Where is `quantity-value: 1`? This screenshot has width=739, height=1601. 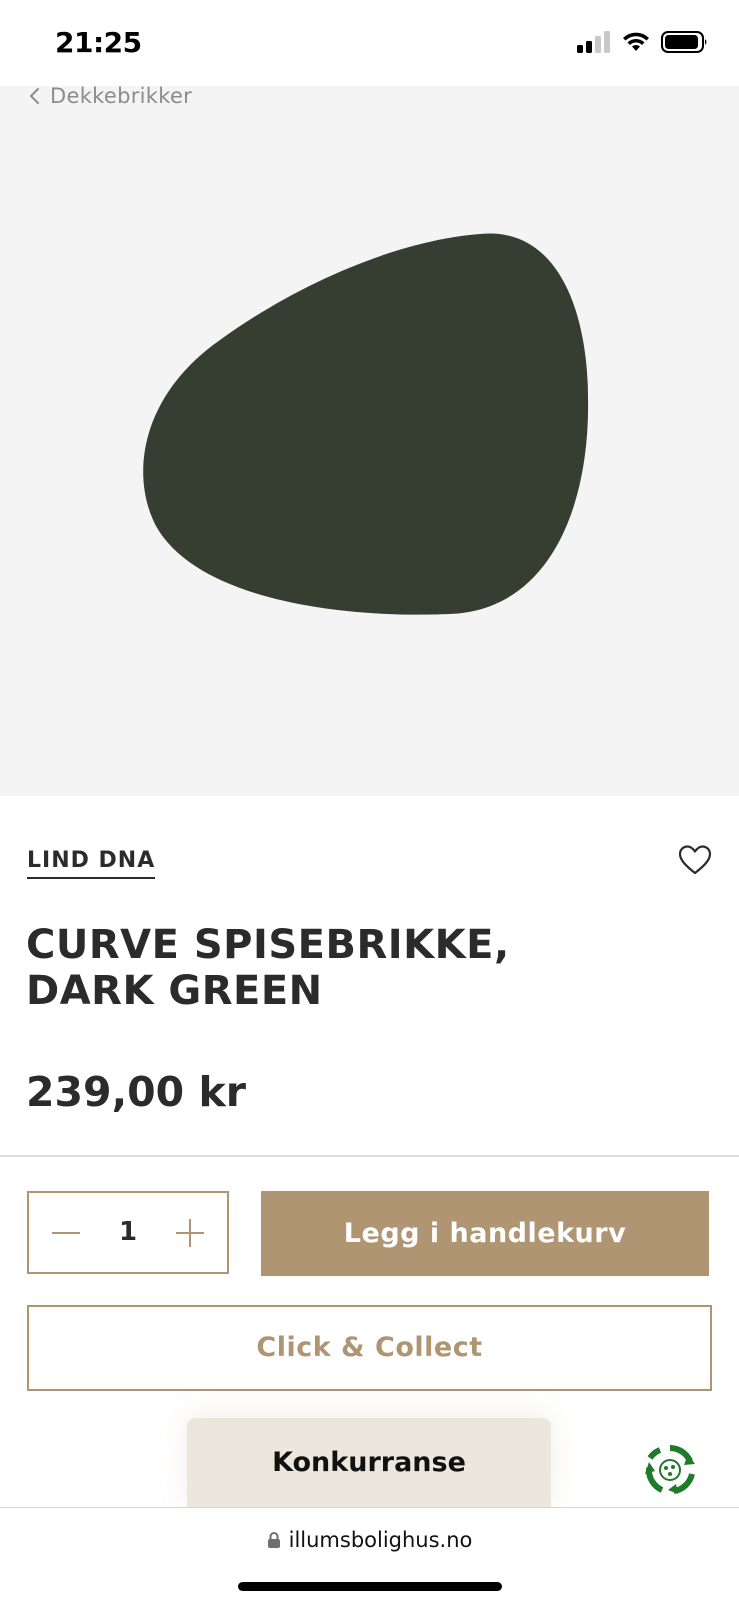 quantity-value: 1 is located at coordinates (128, 1232).